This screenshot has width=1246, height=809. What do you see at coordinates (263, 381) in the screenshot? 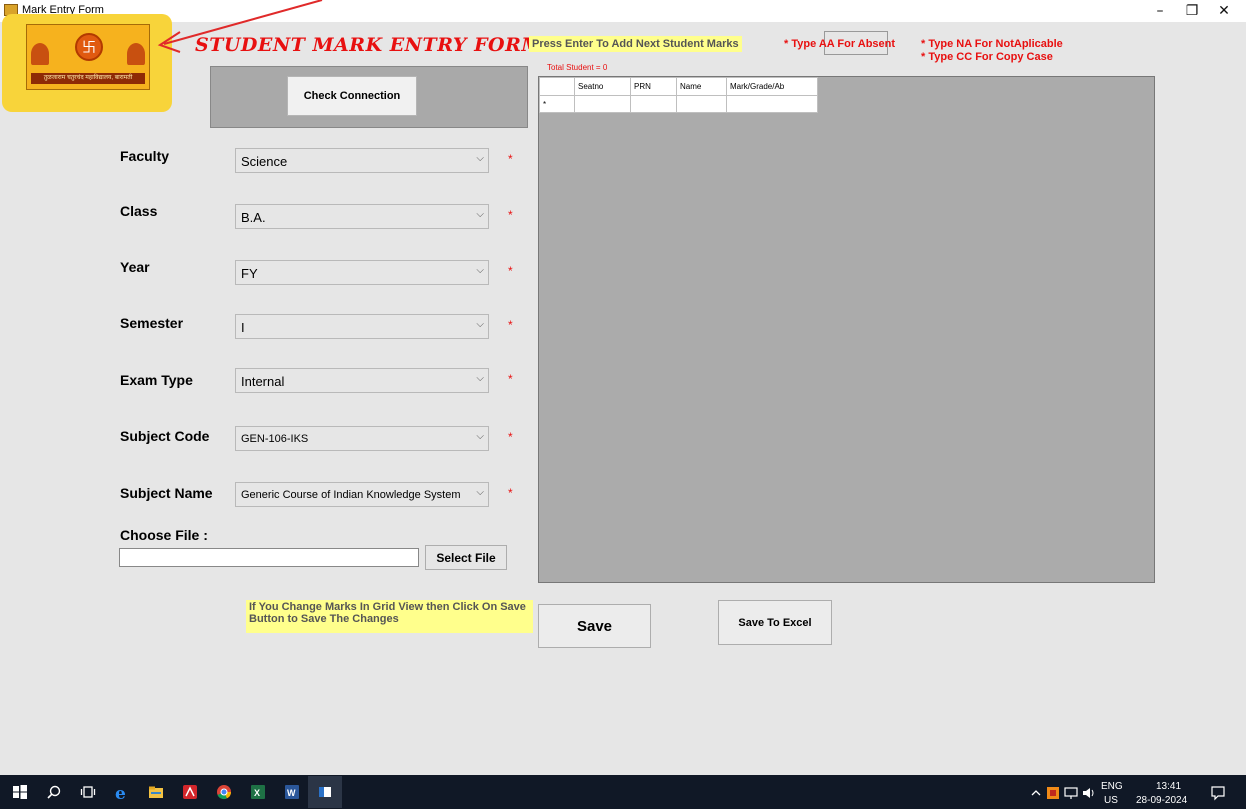
I see `exam-type-value: Internal` at bounding box center [263, 381].